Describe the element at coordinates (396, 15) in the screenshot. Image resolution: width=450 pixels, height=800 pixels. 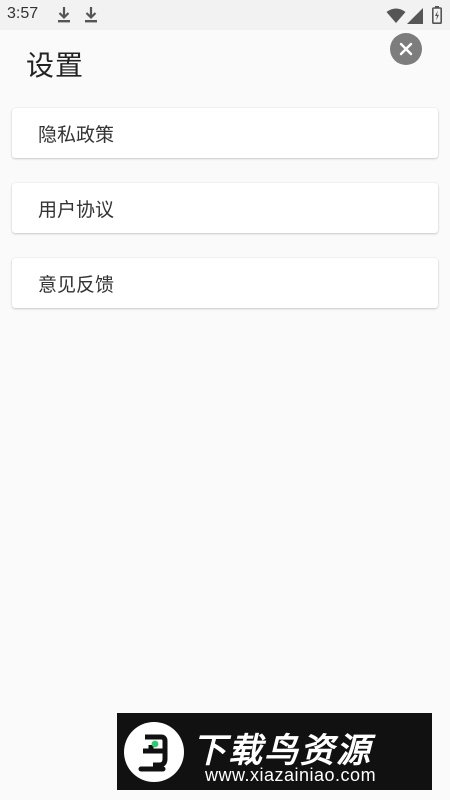
I see `wifi-icon` at that location.